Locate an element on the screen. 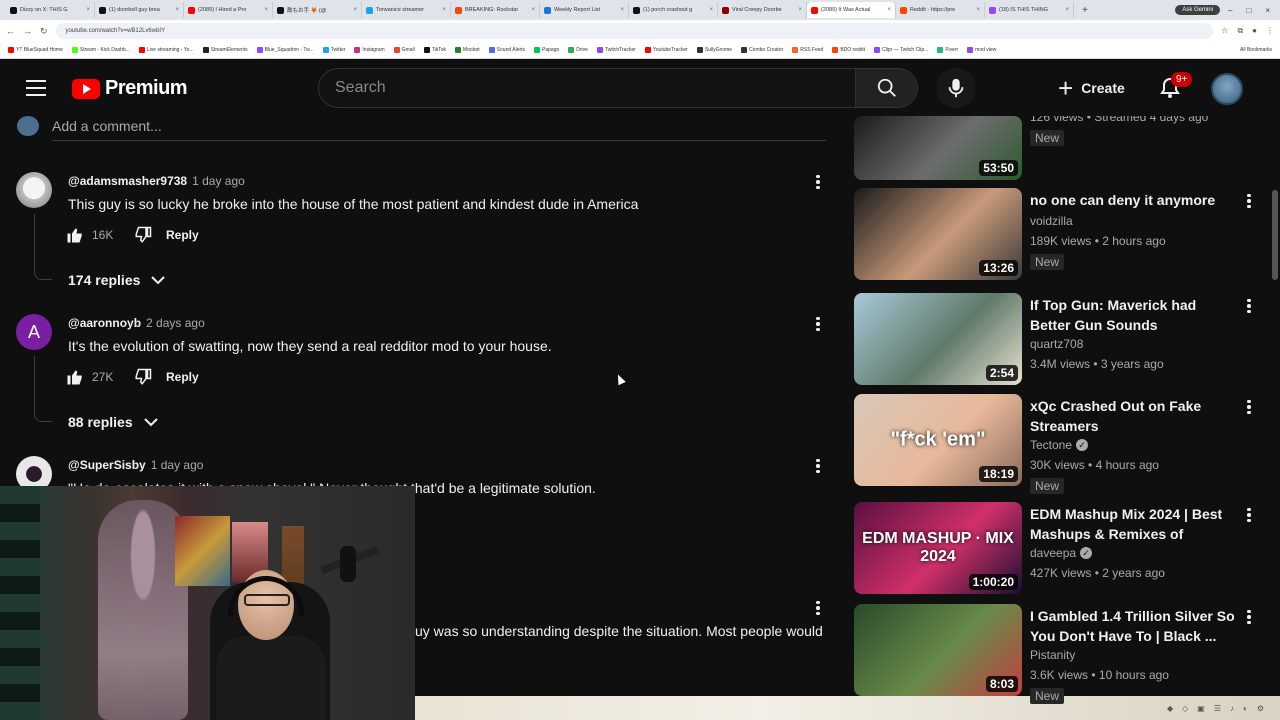  comment-author: @SuperSisby is located at coordinates (107, 465).